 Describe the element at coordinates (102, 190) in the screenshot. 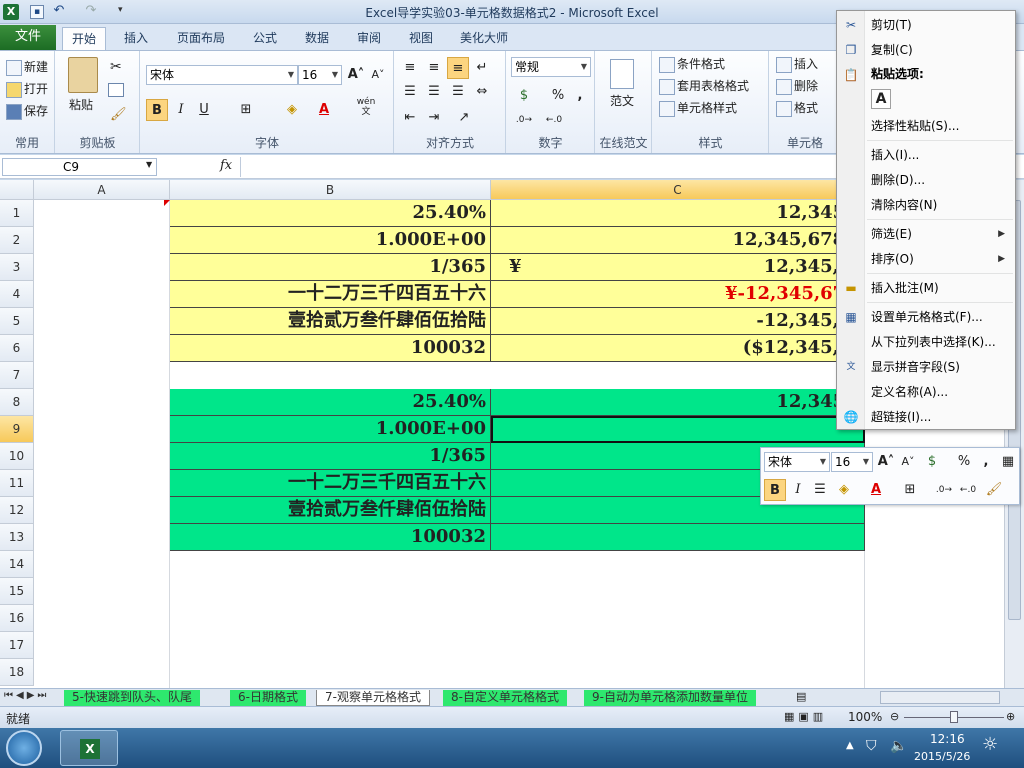

I see `column-header-a: A` at that location.